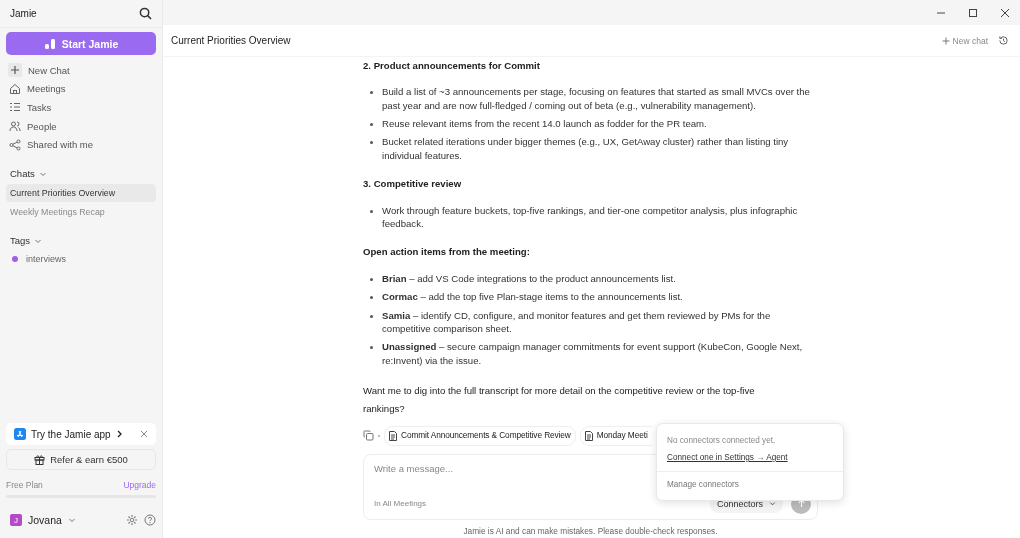 The height and width of the screenshot is (538, 1020). I want to click on section-heading: Chats, so click(22, 174).